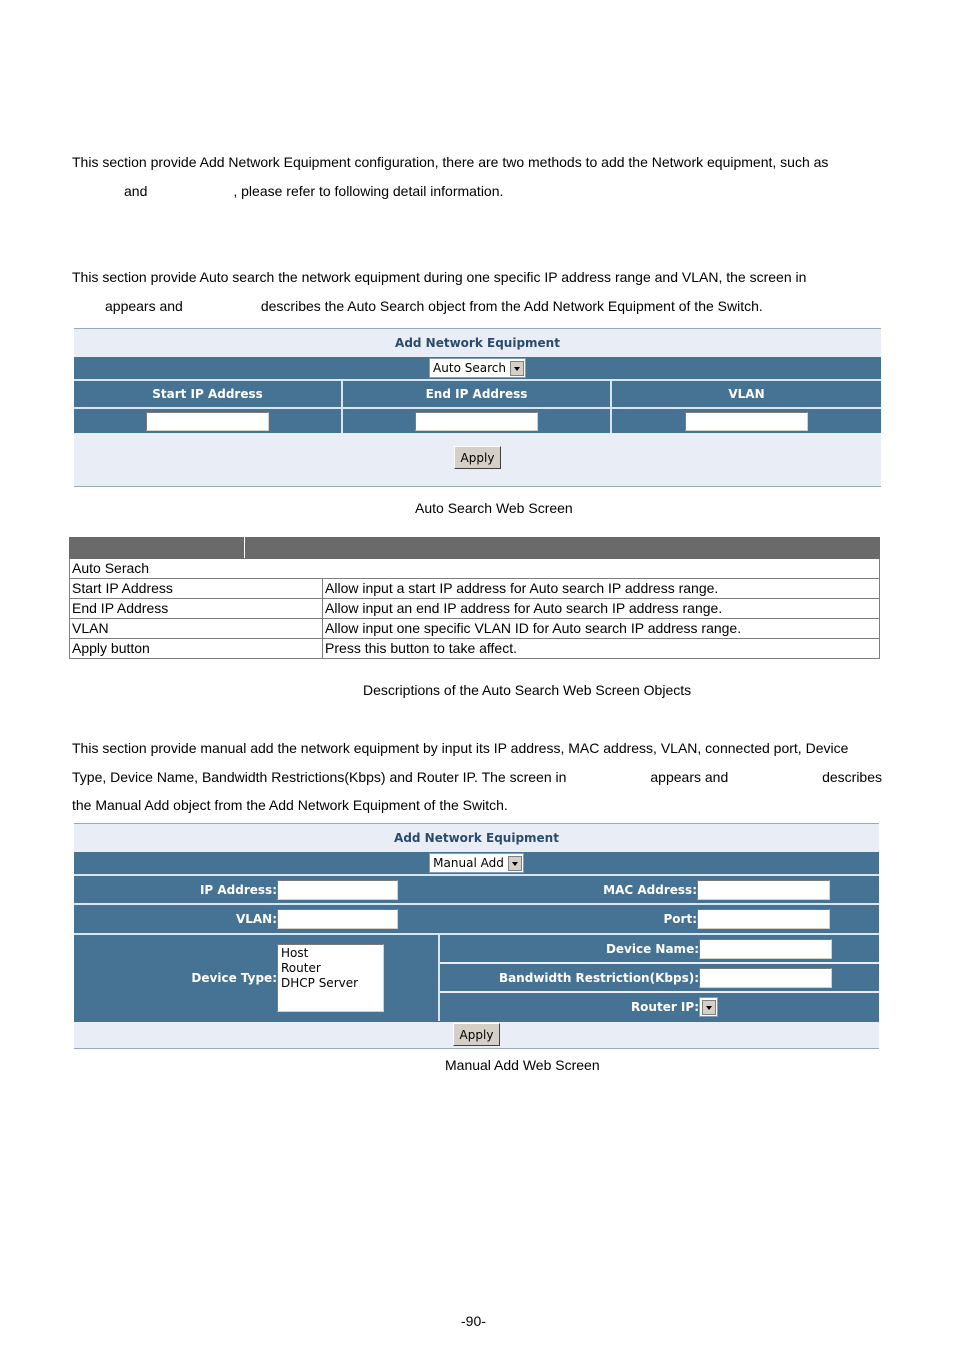  What do you see at coordinates (601, 648) in the screenshot?
I see `table-cell-description: Press this button to take affect.` at bounding box center [601, 648].